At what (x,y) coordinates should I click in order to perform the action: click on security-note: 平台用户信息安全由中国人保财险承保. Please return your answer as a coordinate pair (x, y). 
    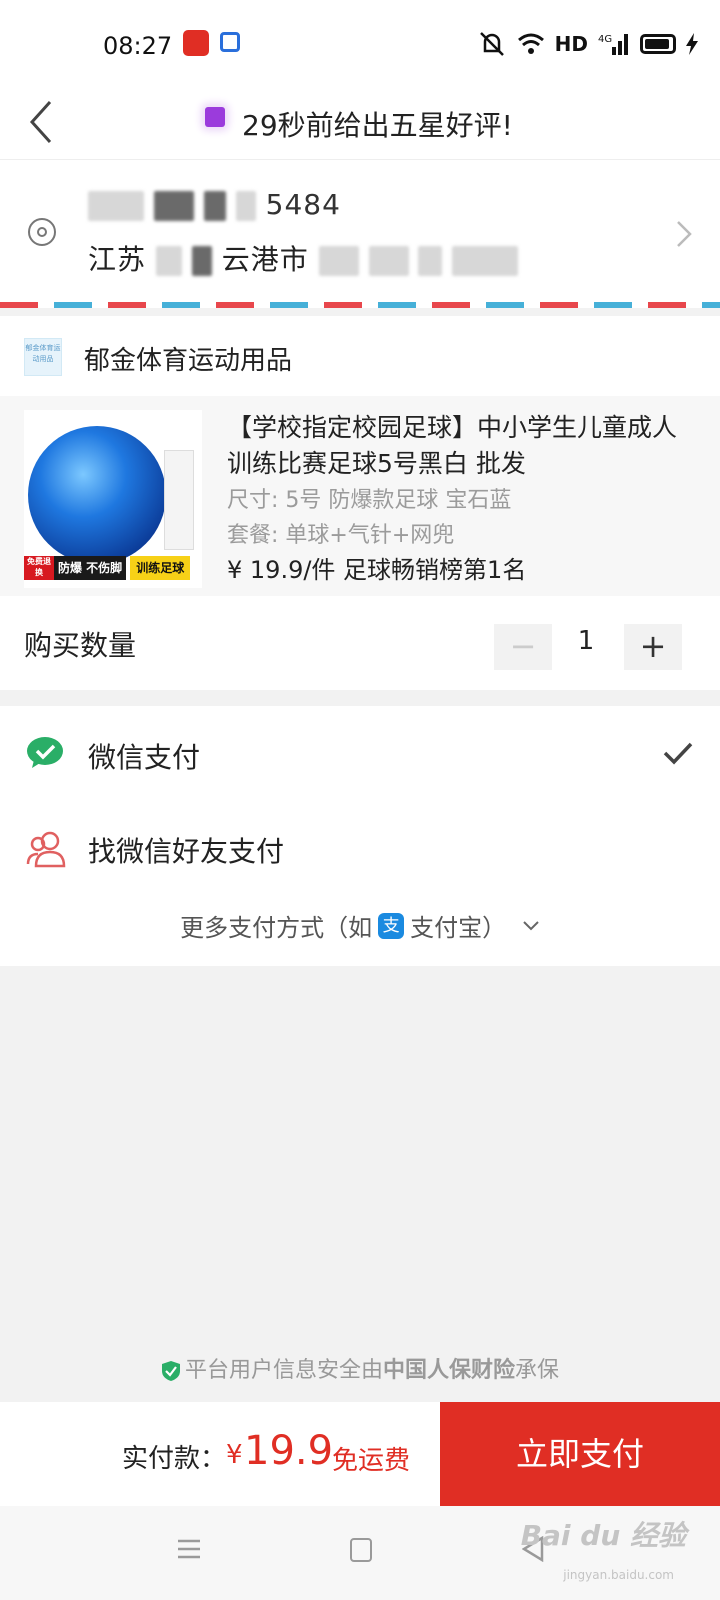
    Looking at the image, I should click on (360, 1368).